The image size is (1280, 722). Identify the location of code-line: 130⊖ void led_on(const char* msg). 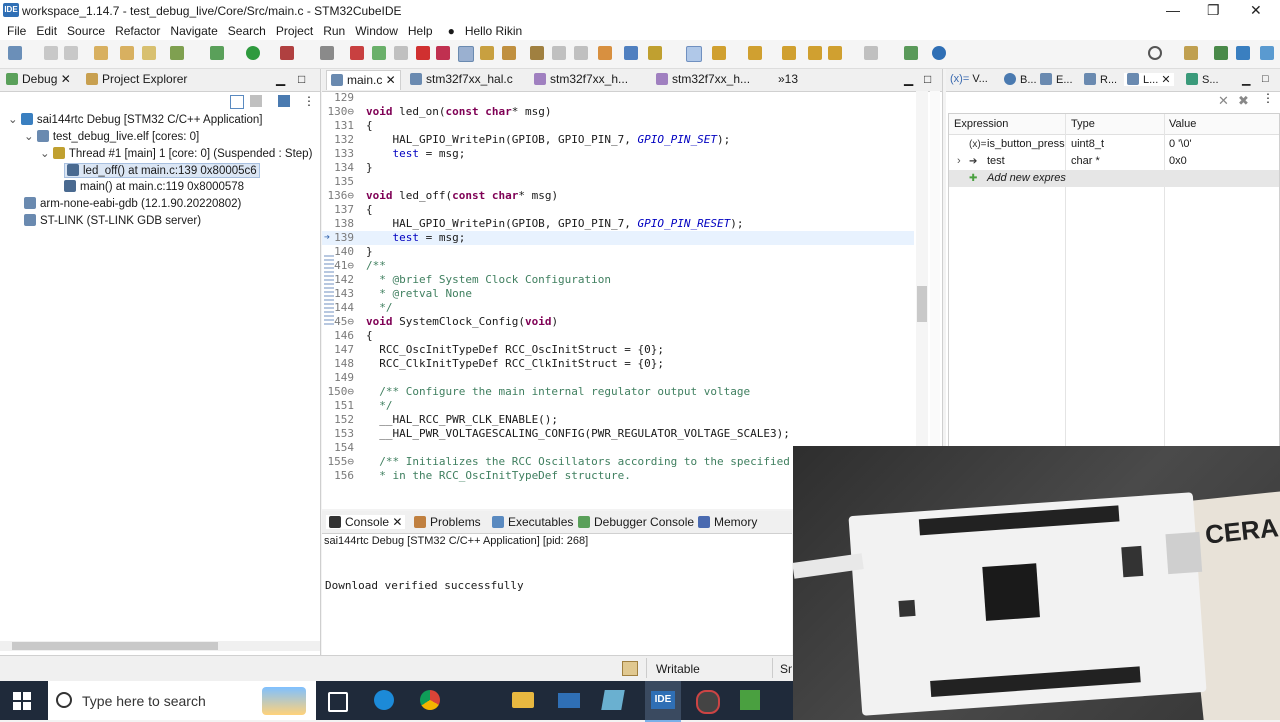
(618, 112).